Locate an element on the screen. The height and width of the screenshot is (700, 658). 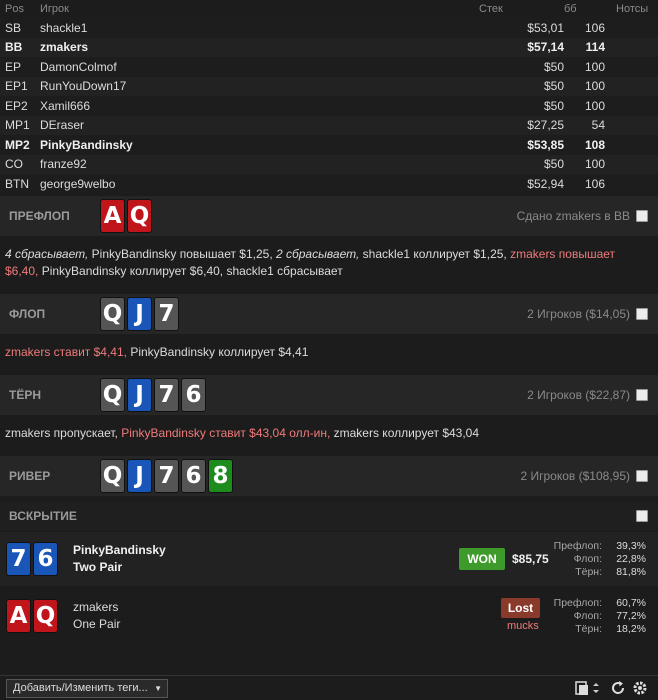
player-name-cell: RunYouDown17 is located at coordinates (83, 86).